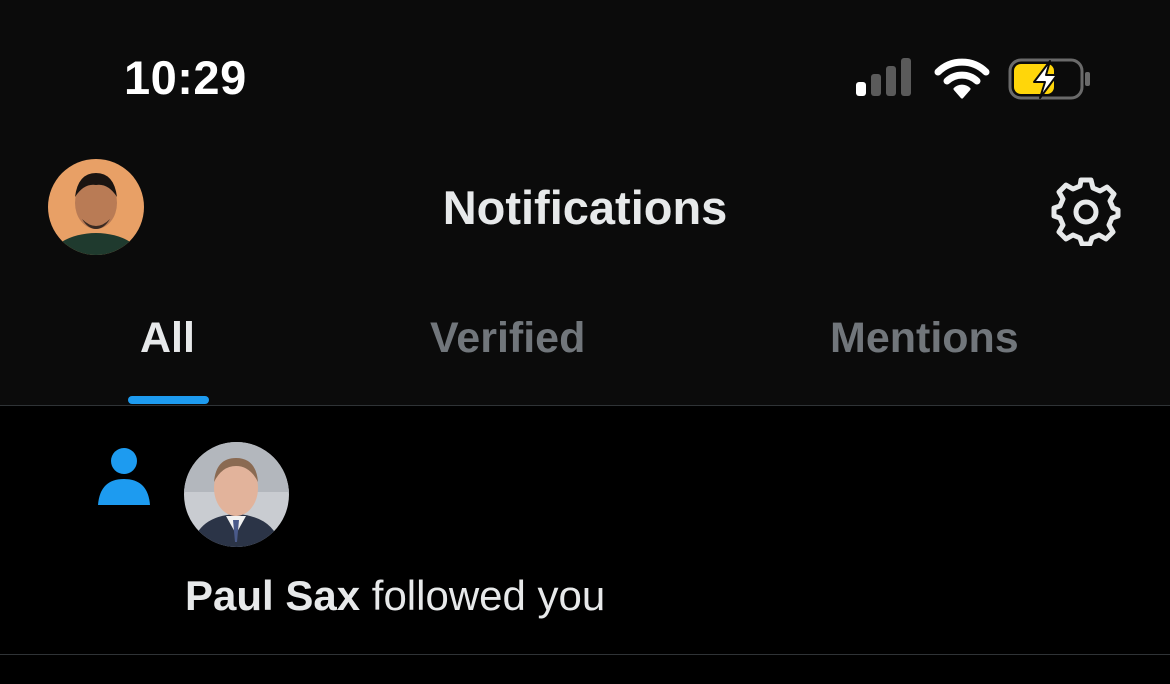 This screenshot has width=1170, height=684. Describe the element at coordinates (962, 78) in the screenshot. I see `wifi-icon` at that location.